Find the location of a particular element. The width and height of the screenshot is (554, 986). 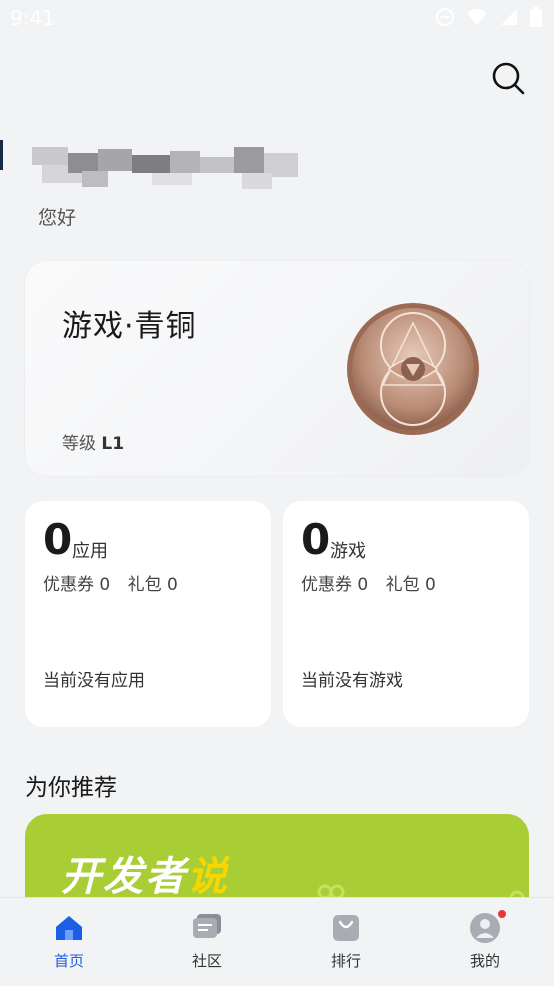

nav-ranking: 排行 is located at coordinates (346, 941).